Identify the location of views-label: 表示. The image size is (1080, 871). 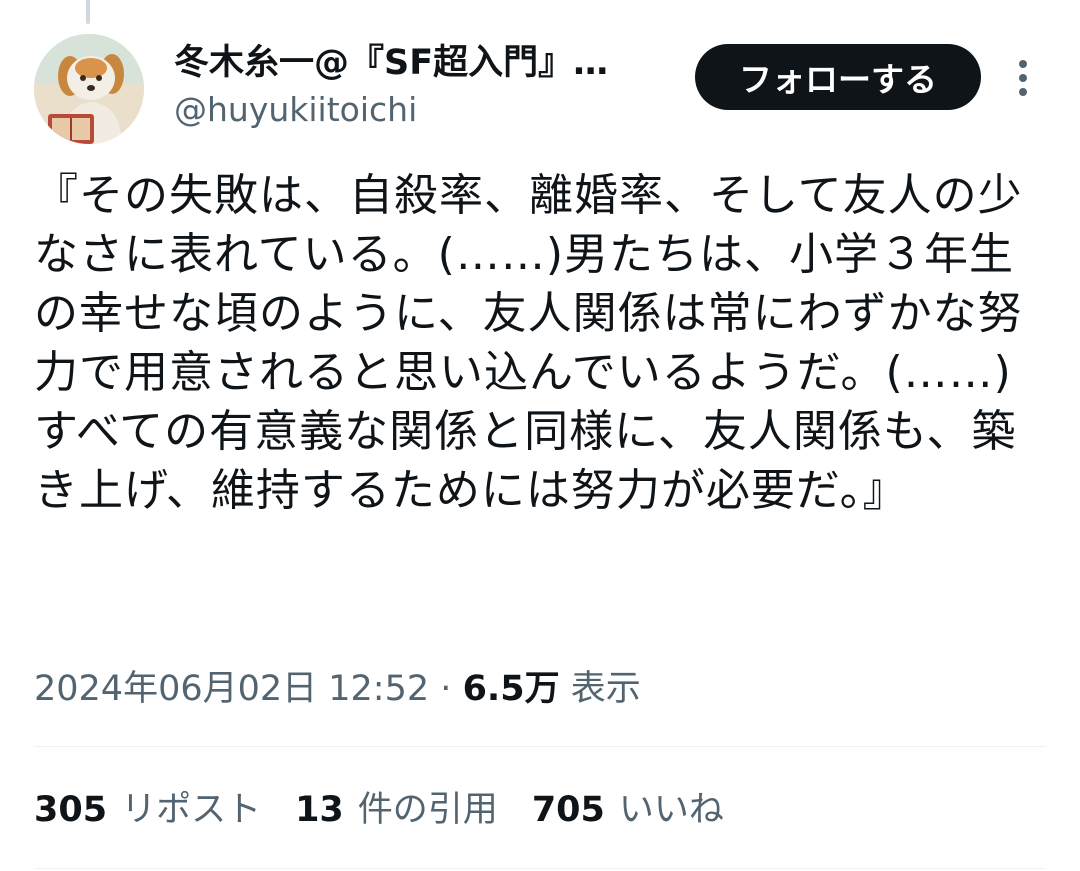
(605, 689).